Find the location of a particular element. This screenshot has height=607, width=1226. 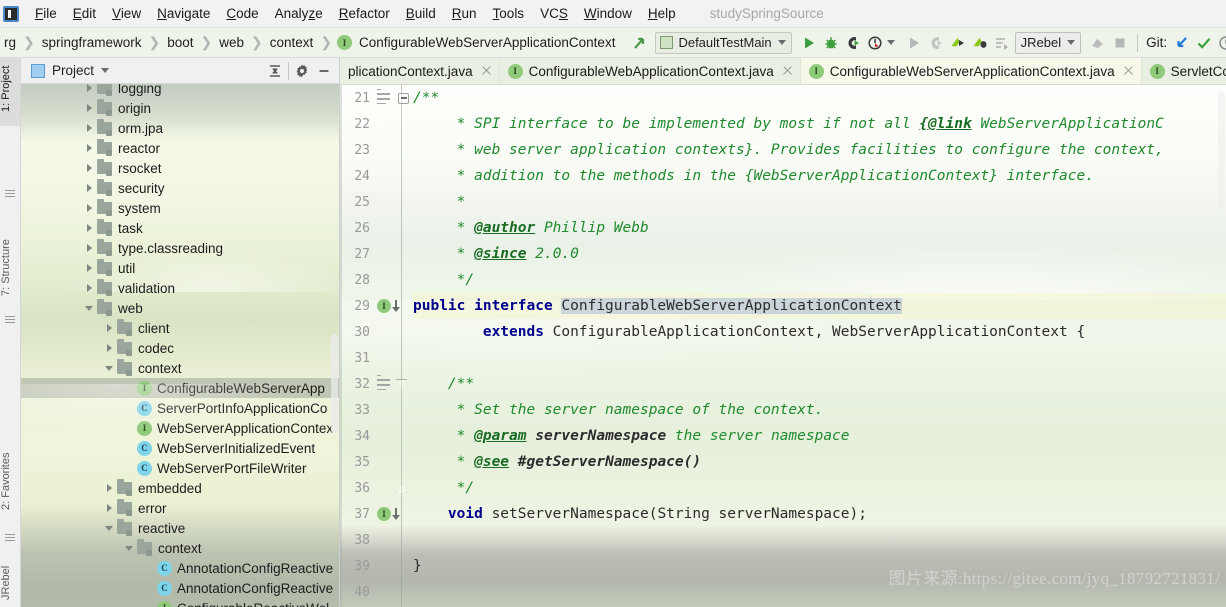

menu-item-refactor: Refactor is located at coordinates (364, 13).